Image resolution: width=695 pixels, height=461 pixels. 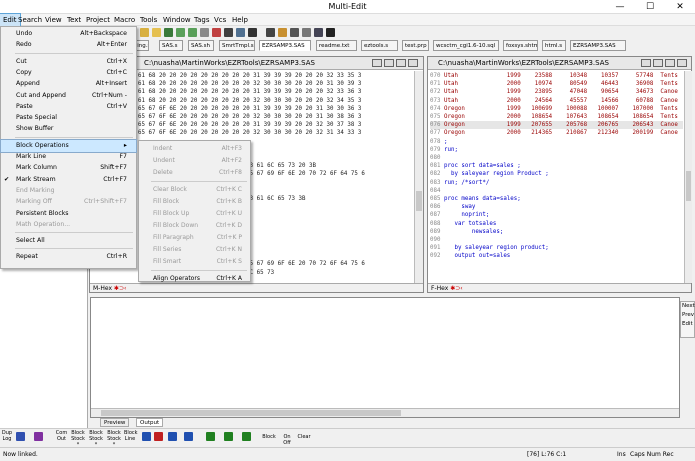 What do you see at coordinates (68, 84) in the screenshot?
I see `menu-item-append: Append Alt+Insert` at bounding box center [68, 84].